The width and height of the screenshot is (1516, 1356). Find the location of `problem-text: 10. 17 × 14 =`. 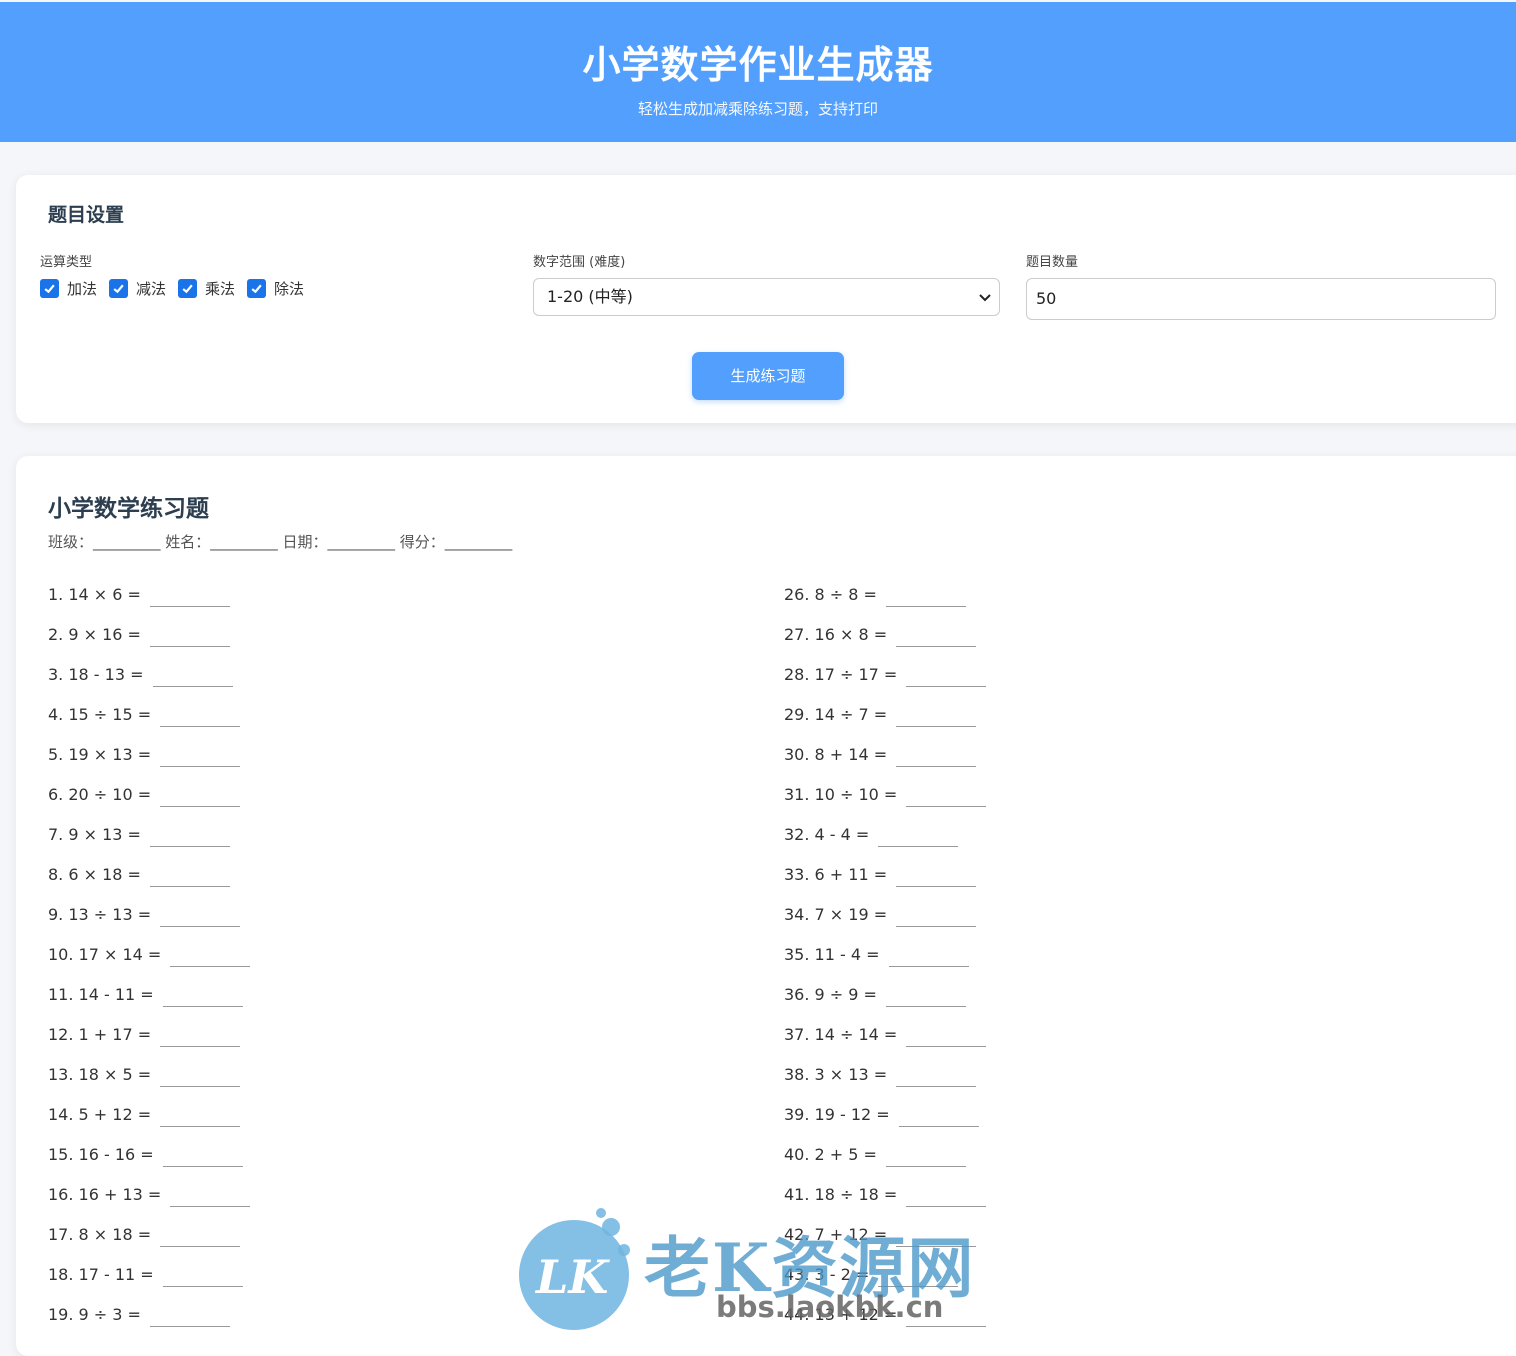

problem-text: 10. 17 × 14 = is located at coordinates (105, 954).